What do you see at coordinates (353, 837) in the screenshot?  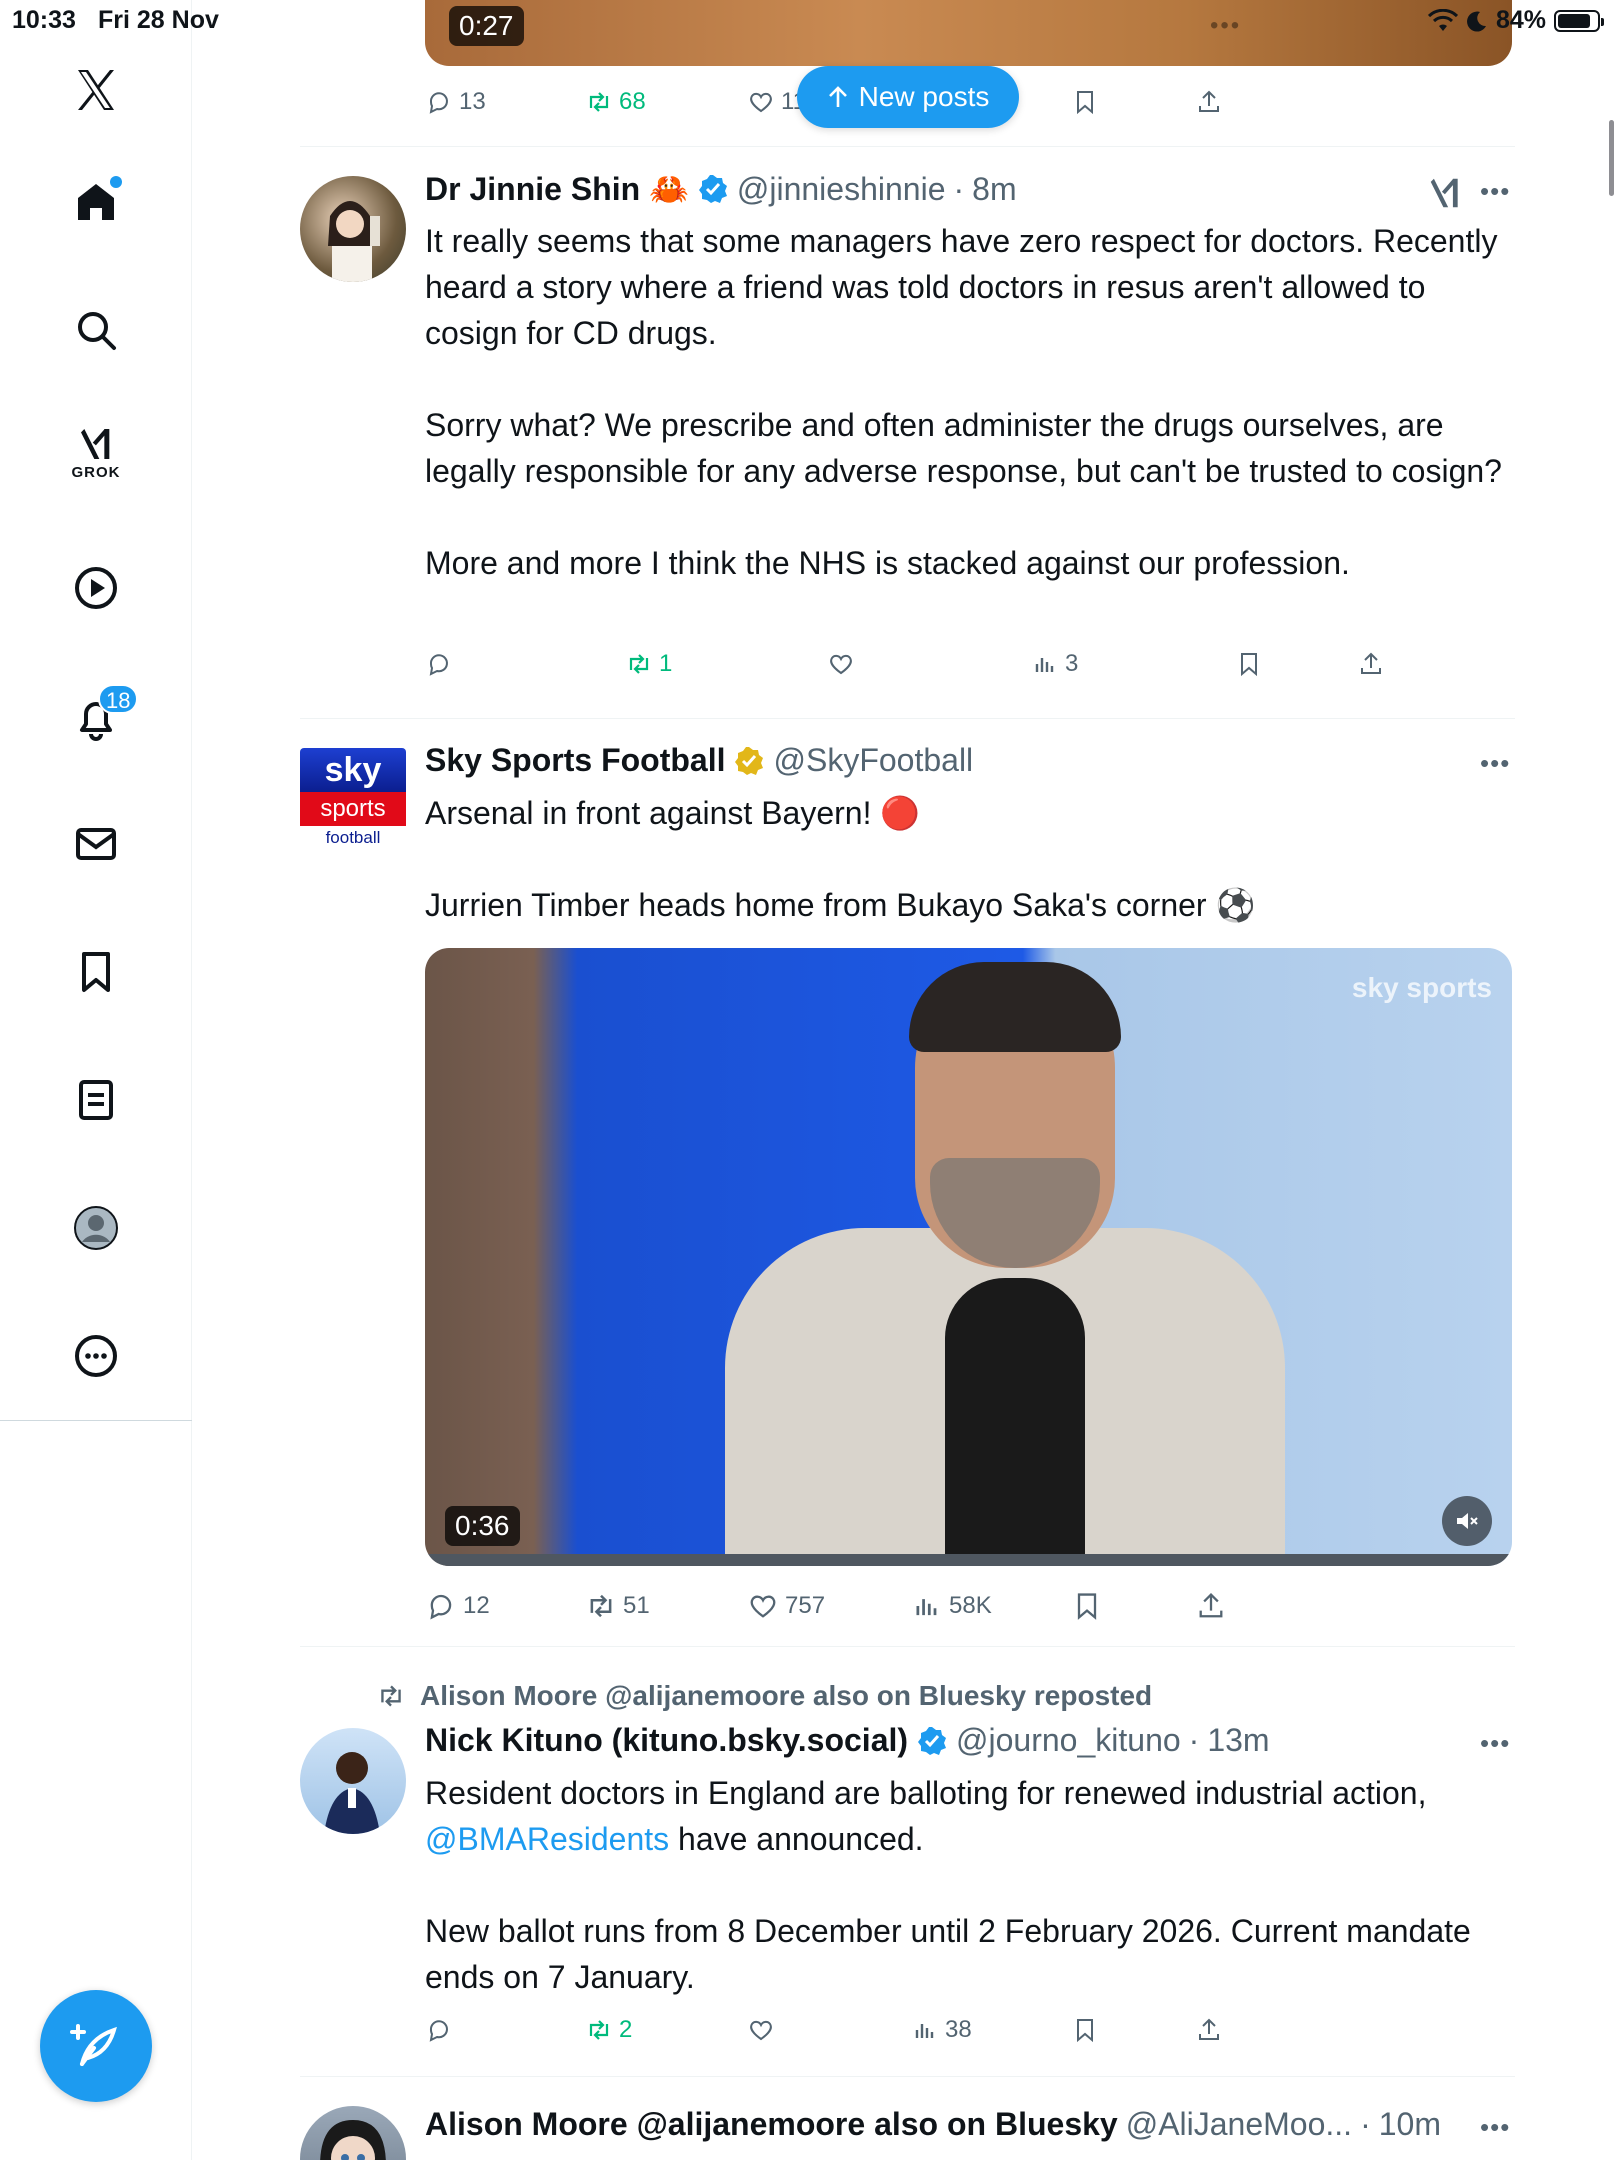 I see `logo-football: football` at bounding box center [353, 837].